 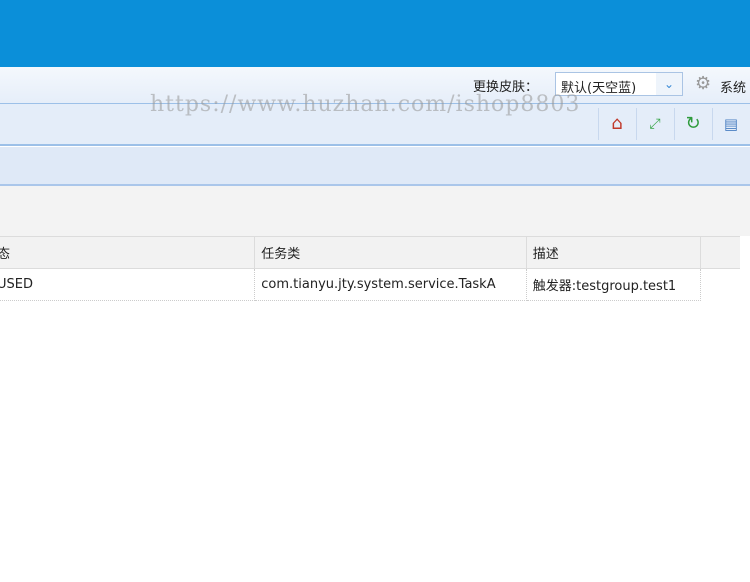 I want to click on watermark: https://www.huzhan.com/ishop8803, so click(x=365, y=104).